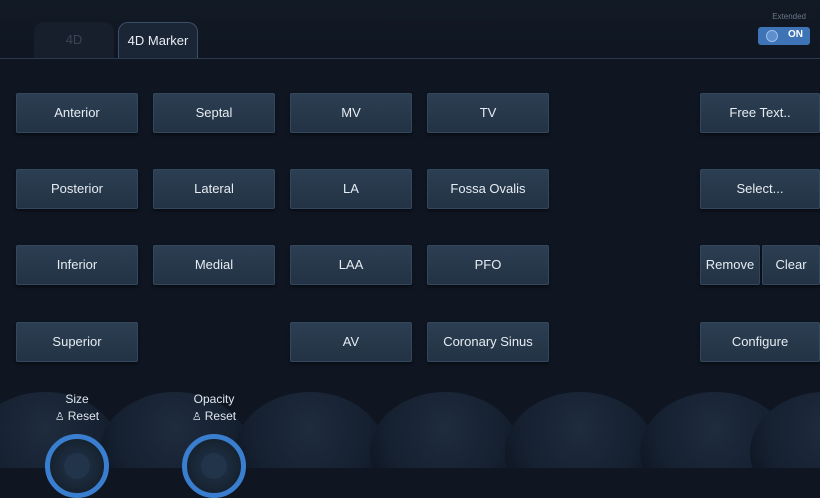 This screenshot has height=498, width=820. I want to click on opacity-knob, so click(214, 466).